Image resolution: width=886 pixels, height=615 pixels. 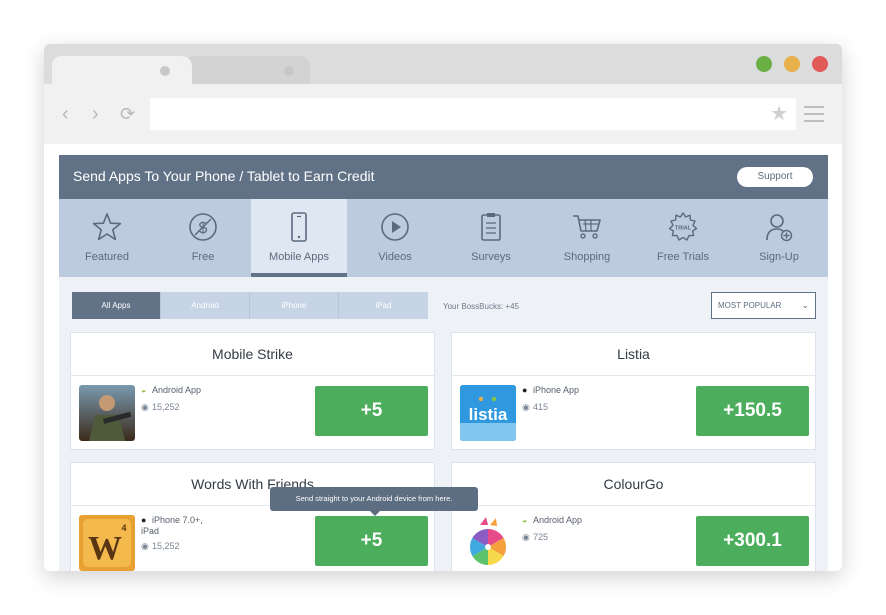 I want to click on app-thumbnail: W 4, so click(x=107, y=543).